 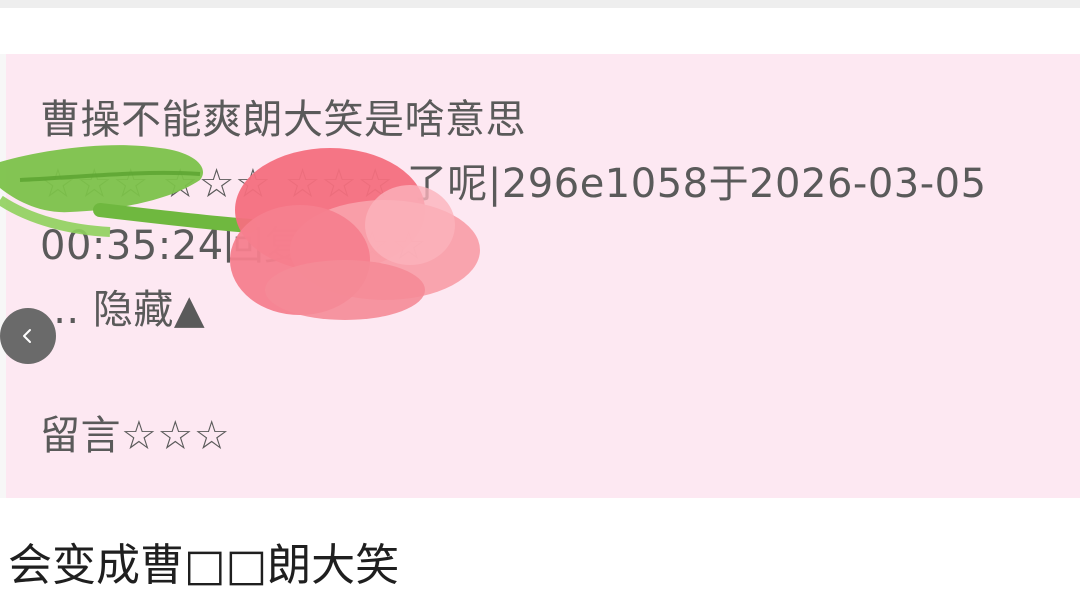 I want to click on post-title: 曹操不能爽朗大笑是啥意思, so click(x=283, y=120).